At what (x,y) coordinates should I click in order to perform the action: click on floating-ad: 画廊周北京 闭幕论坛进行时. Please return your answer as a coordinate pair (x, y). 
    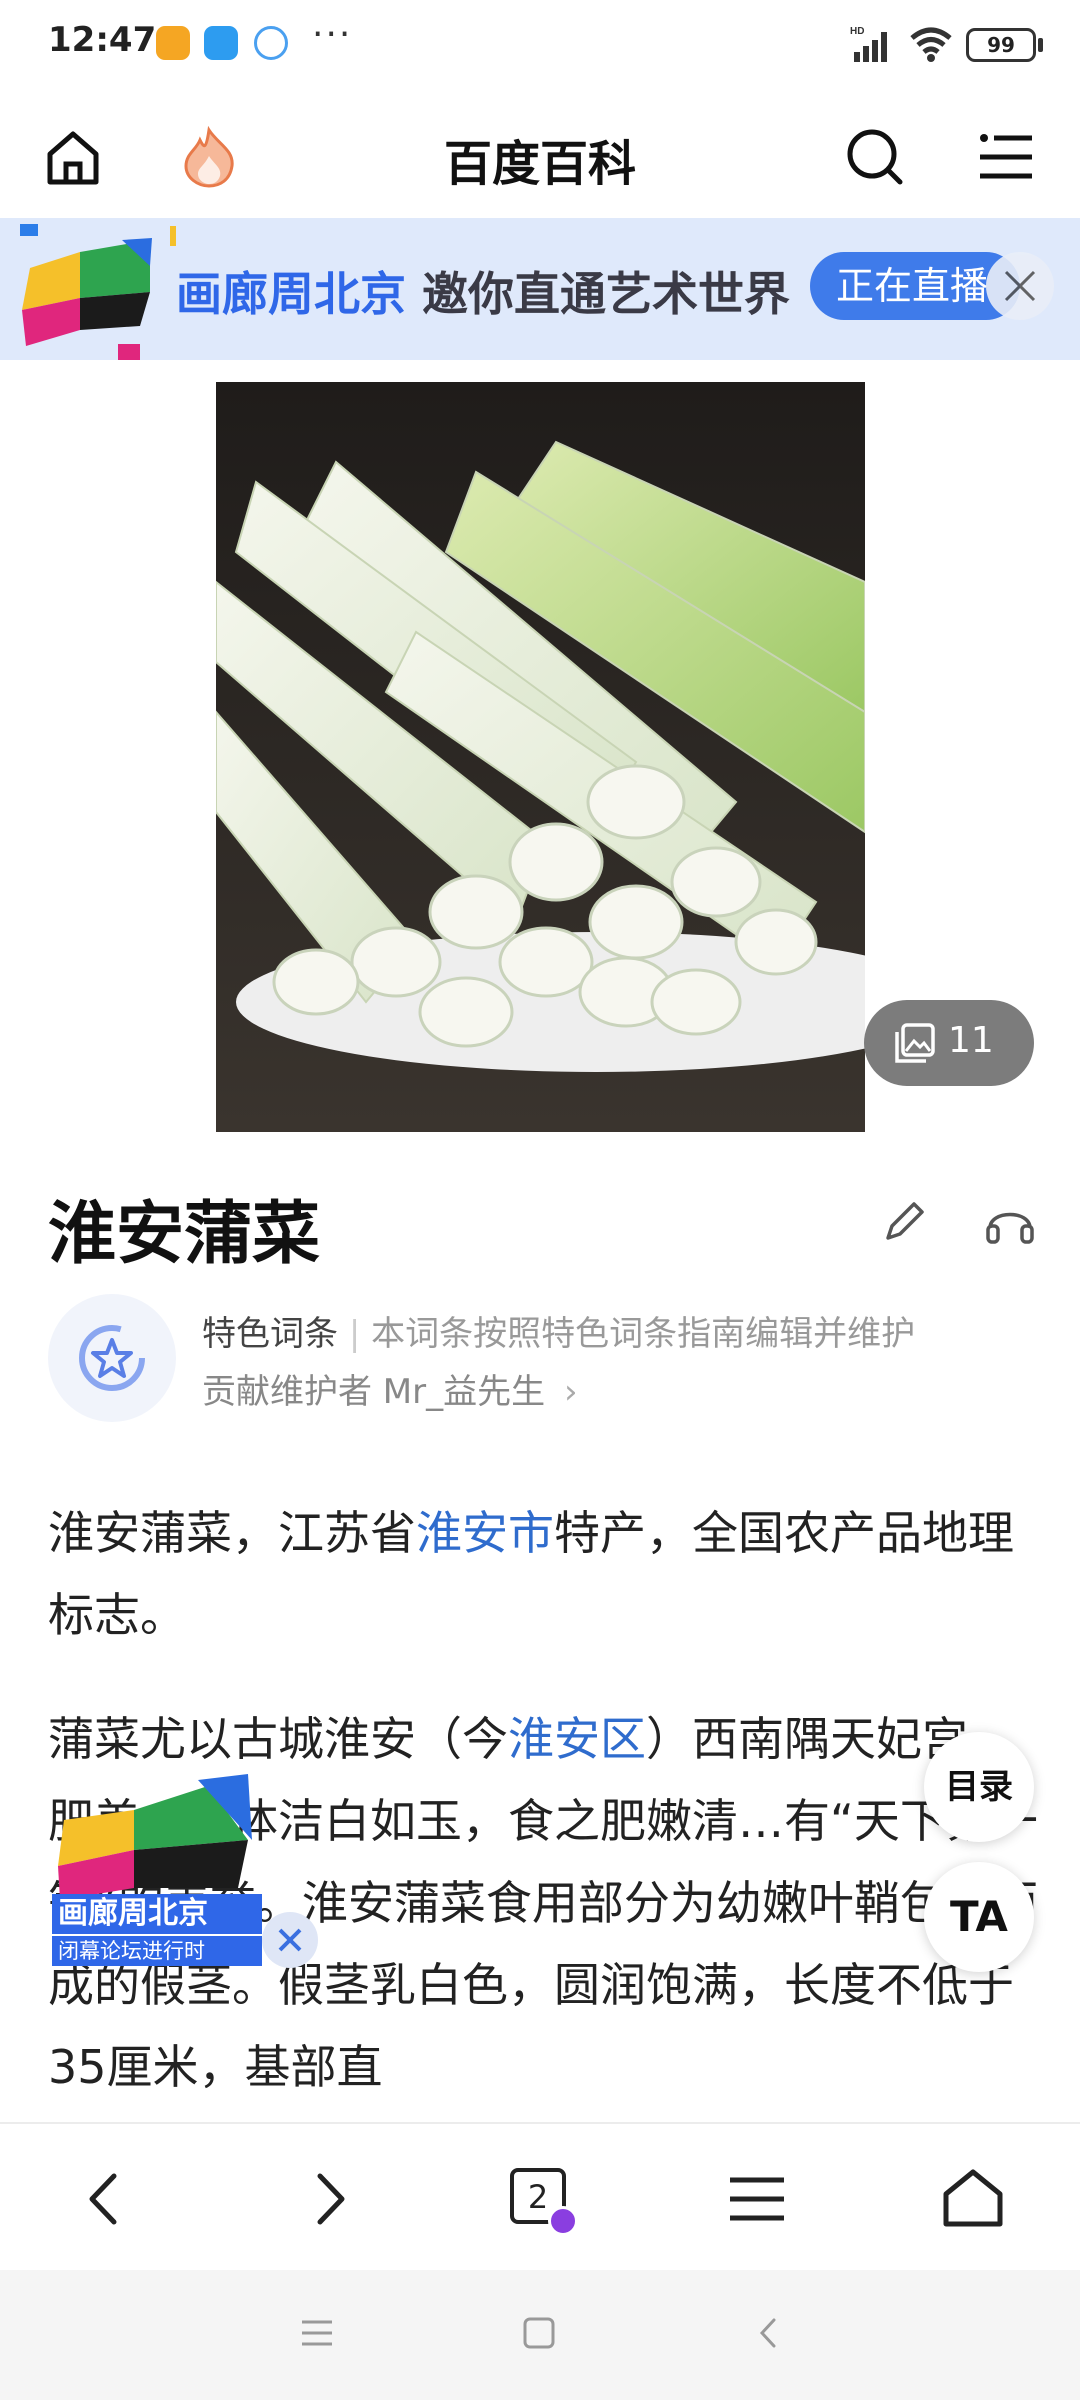
    Looking at the image, I should click on (188, 1875).